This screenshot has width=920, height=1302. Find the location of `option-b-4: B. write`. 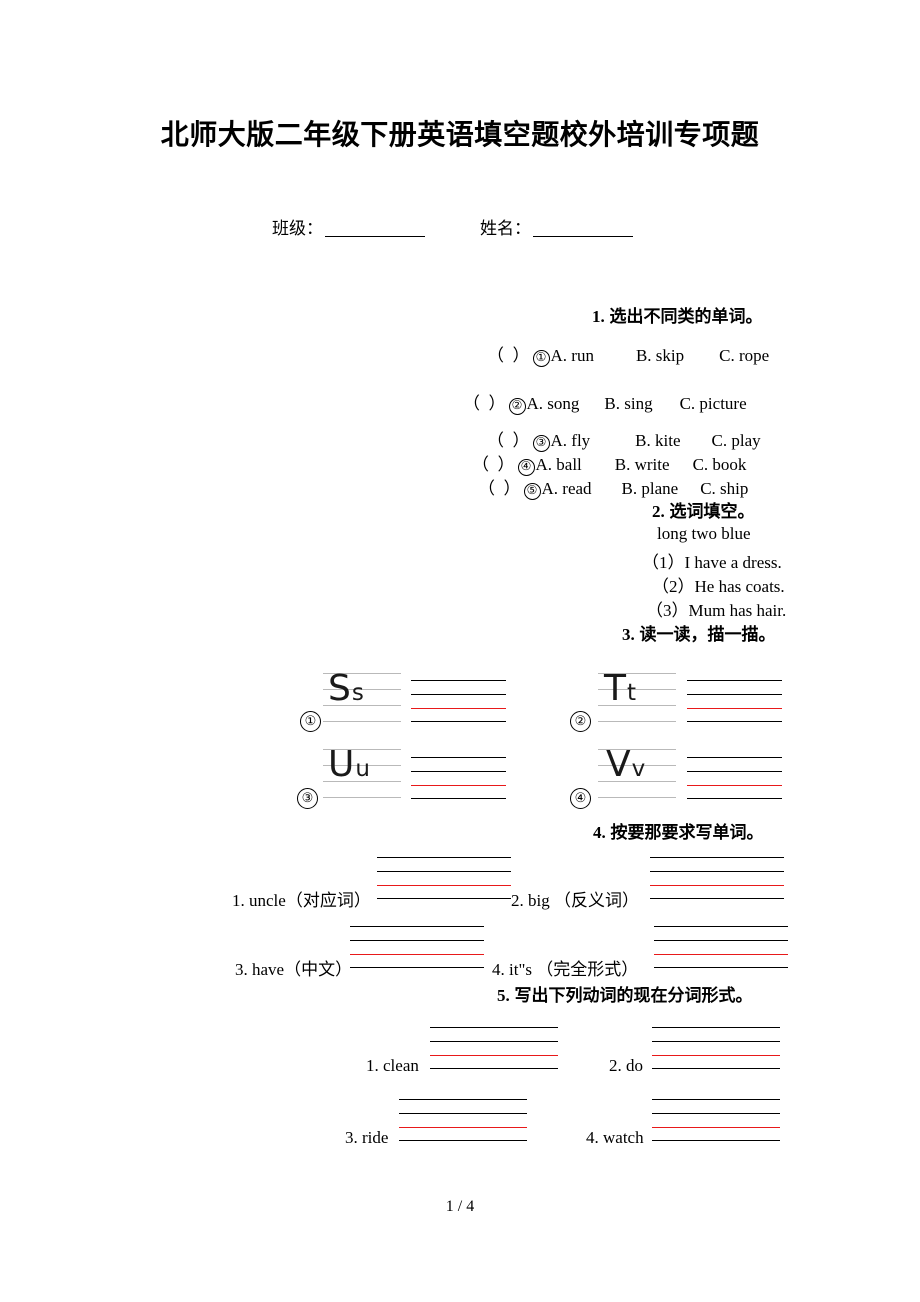

option-b-4: B. write is located at coordinates (642, 465).